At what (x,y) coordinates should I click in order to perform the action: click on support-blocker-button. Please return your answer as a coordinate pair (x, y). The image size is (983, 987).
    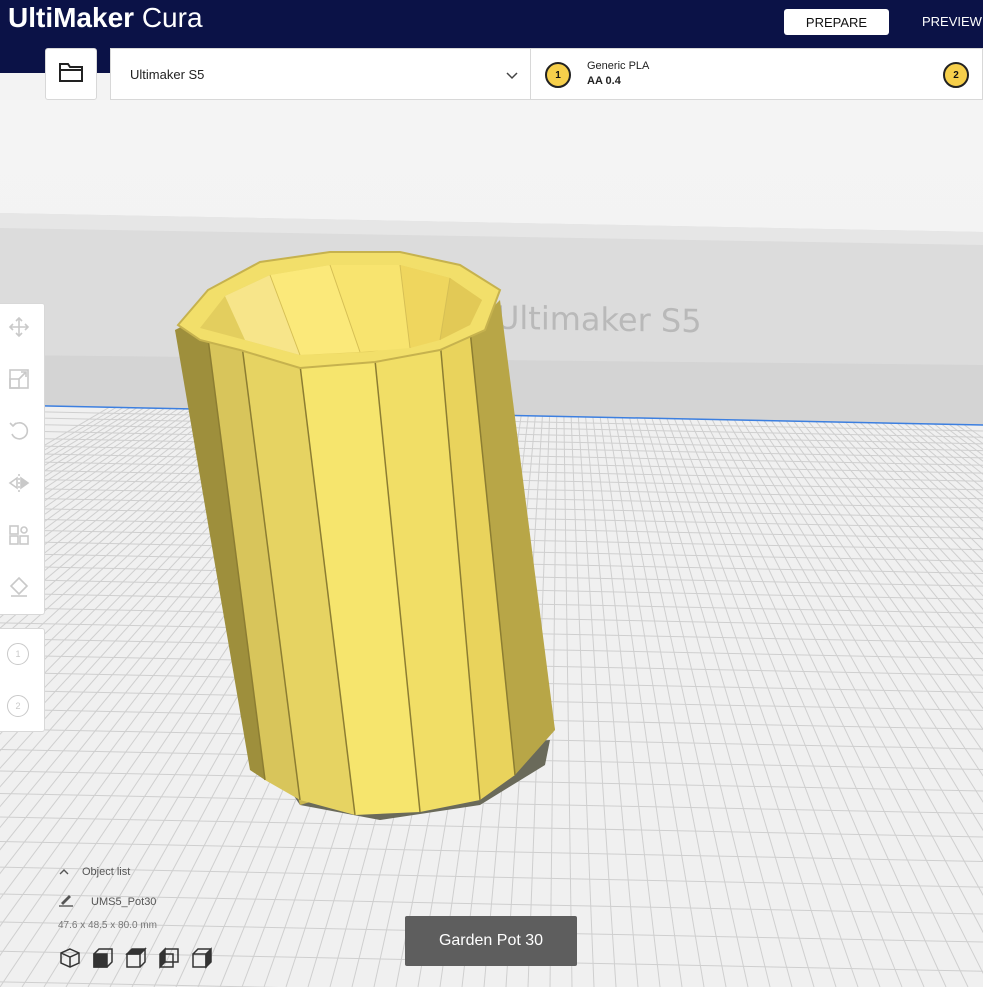
    Looking at the image, I should click on (19, 589).